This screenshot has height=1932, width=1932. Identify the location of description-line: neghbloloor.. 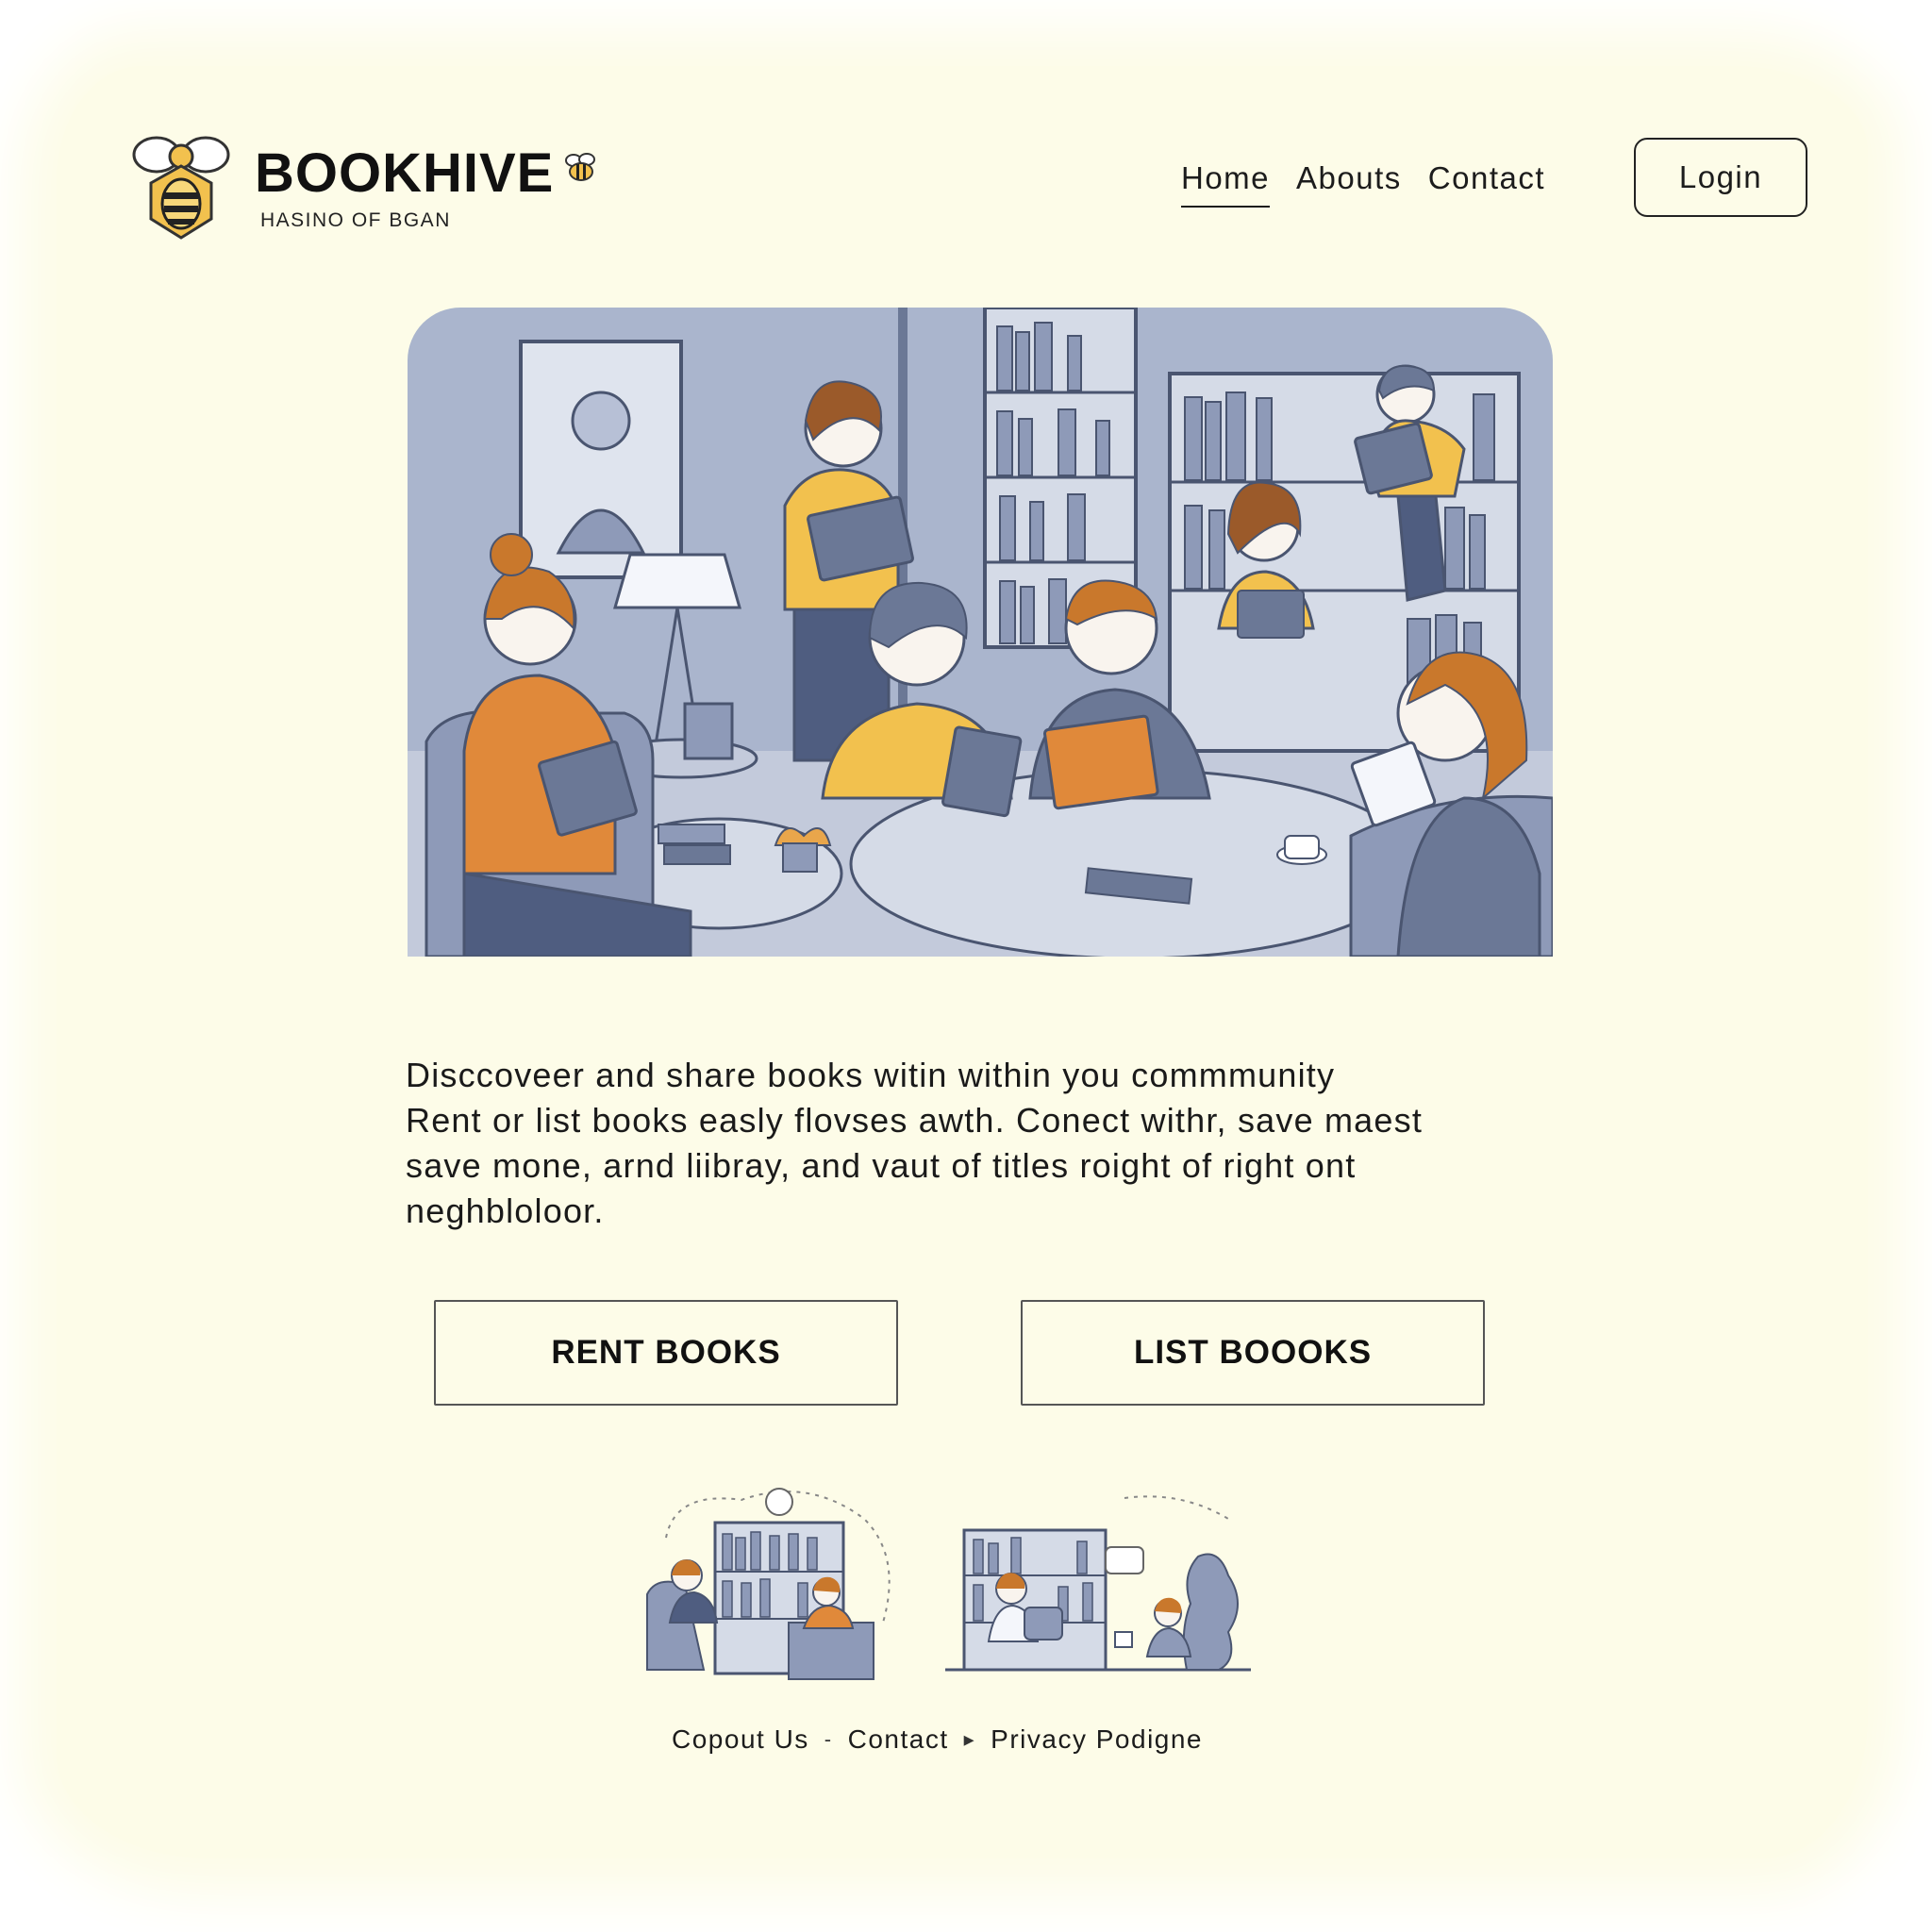
(506, 1211).